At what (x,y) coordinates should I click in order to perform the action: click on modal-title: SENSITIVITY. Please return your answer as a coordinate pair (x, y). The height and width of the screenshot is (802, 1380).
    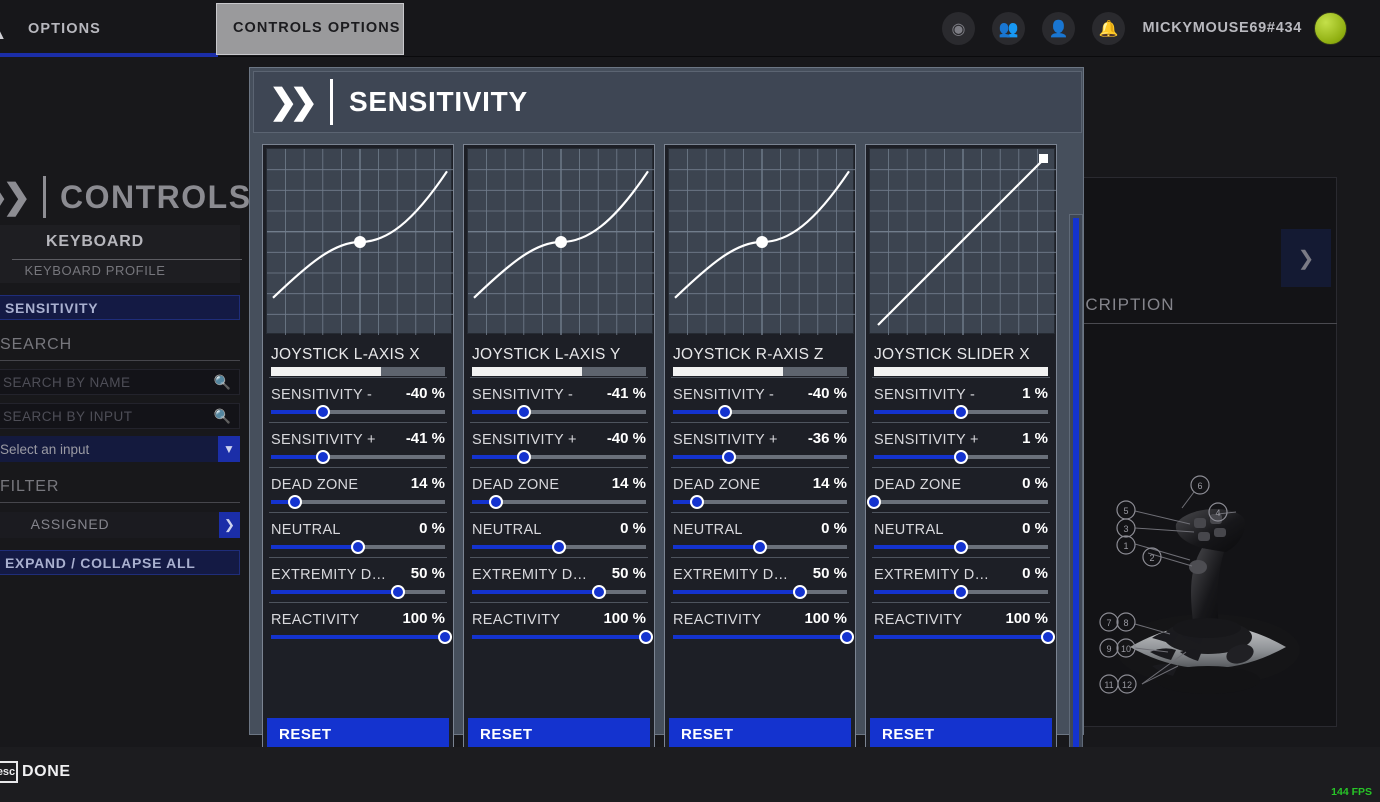
    Looking at the image, I should click on (438, 101).